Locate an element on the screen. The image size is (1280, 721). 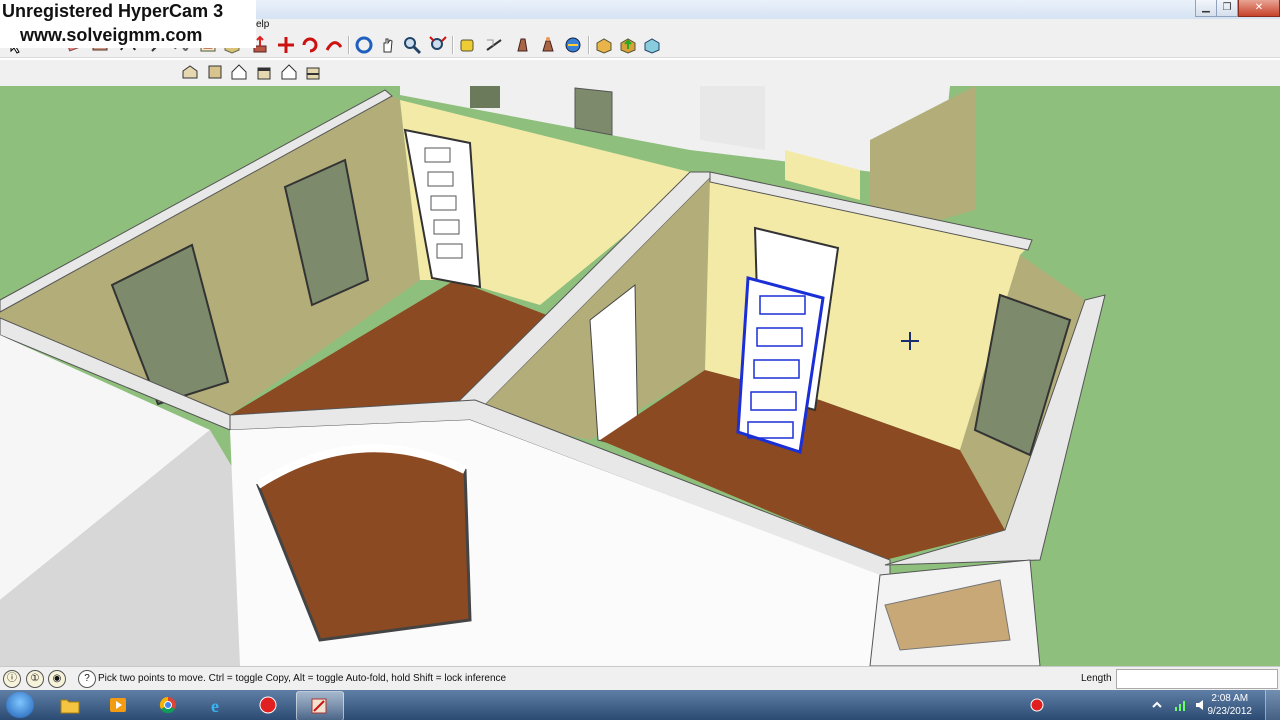
taskbar-windows-explorer is located at coordinates (71, 705).